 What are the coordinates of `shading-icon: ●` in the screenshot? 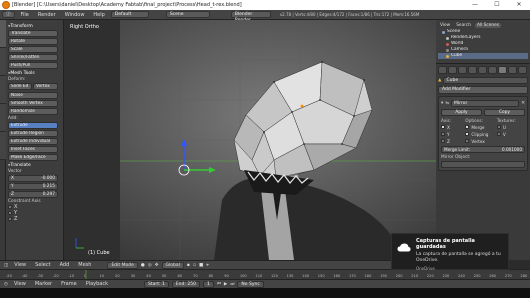 It's located at (143, 265).